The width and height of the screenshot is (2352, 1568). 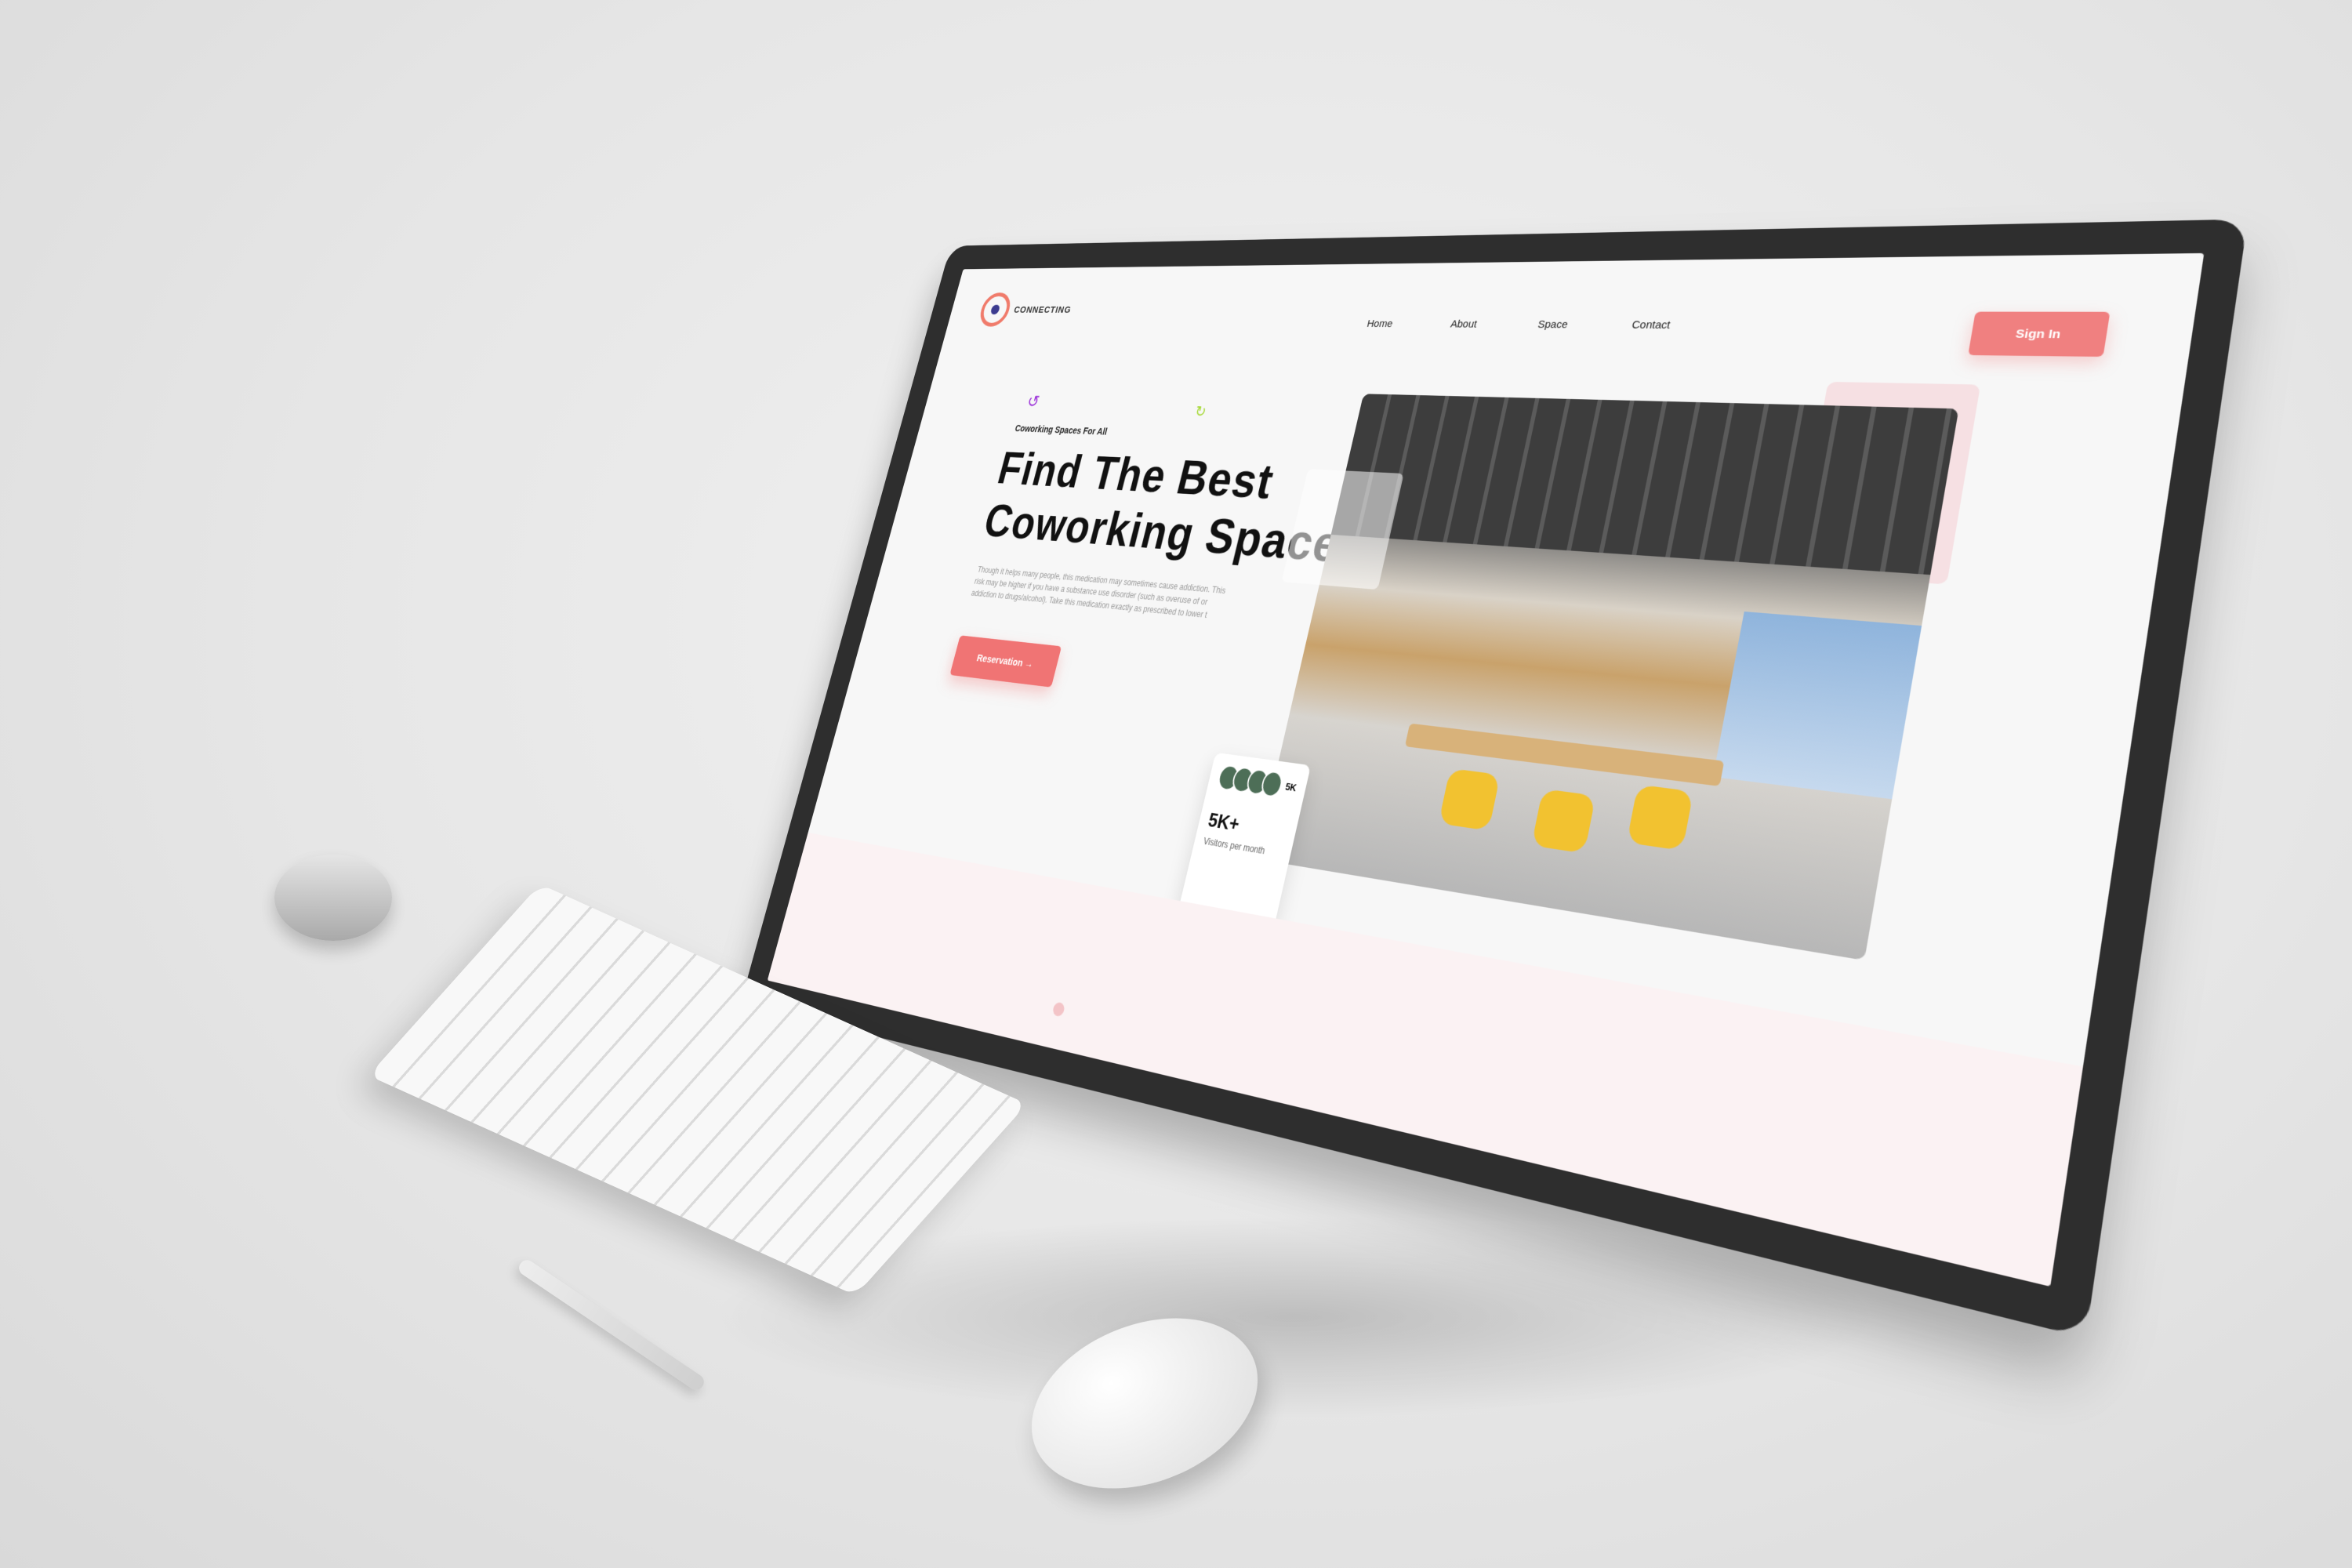 I want to click on hero-eyebrow: Coworking Spaces For All, so click(x=1061, y=430).